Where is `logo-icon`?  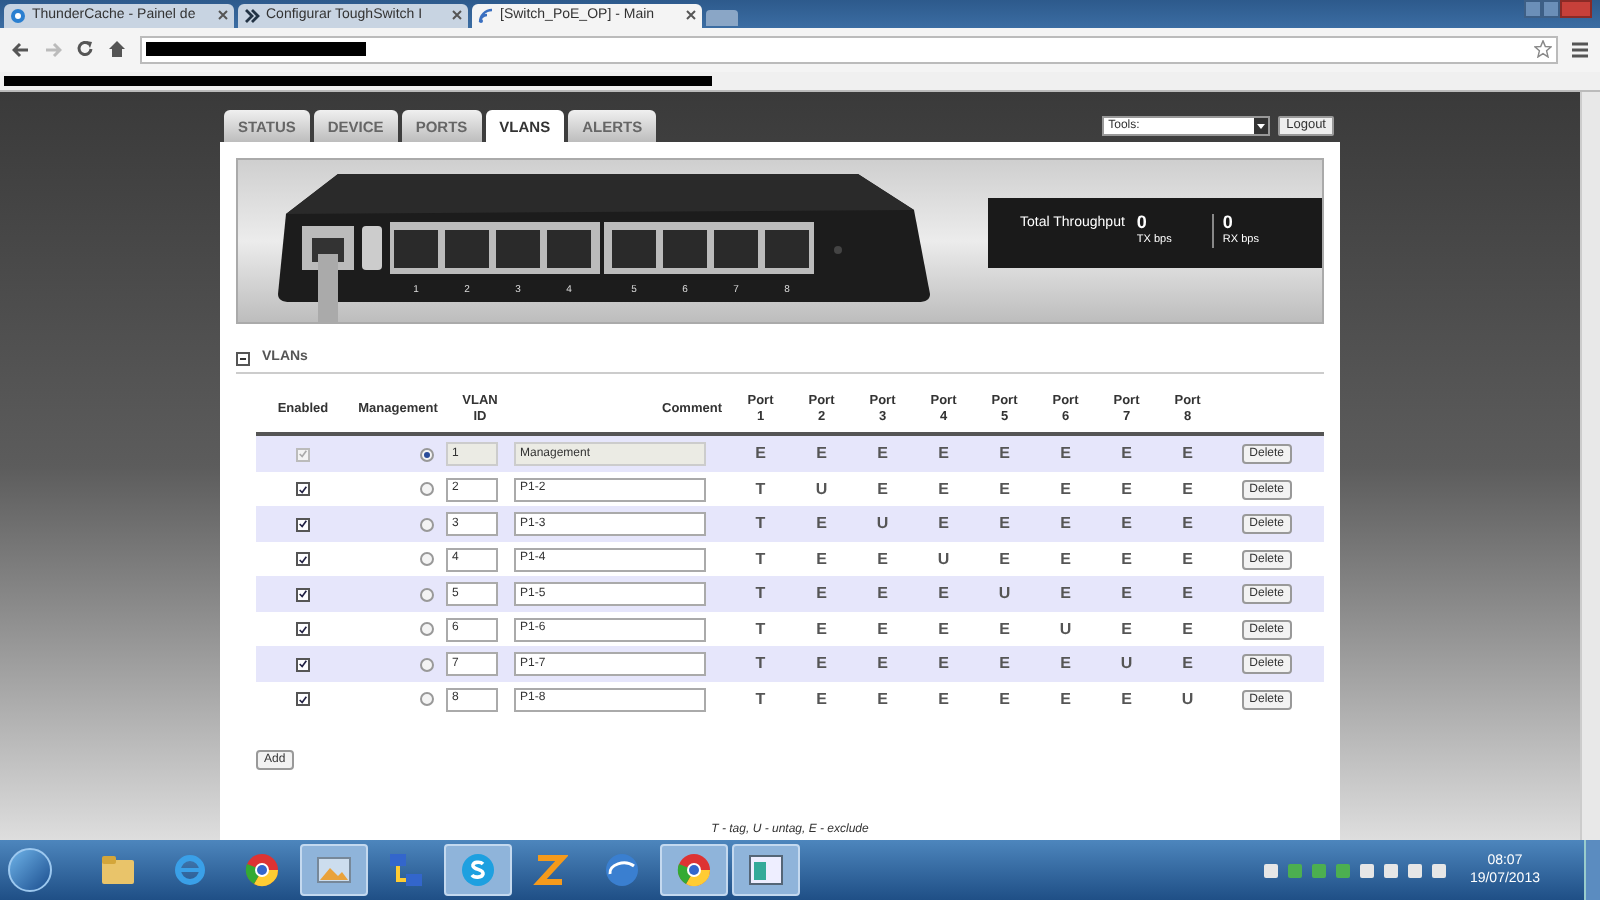
logo-icon is located at coordinates (252, 15).